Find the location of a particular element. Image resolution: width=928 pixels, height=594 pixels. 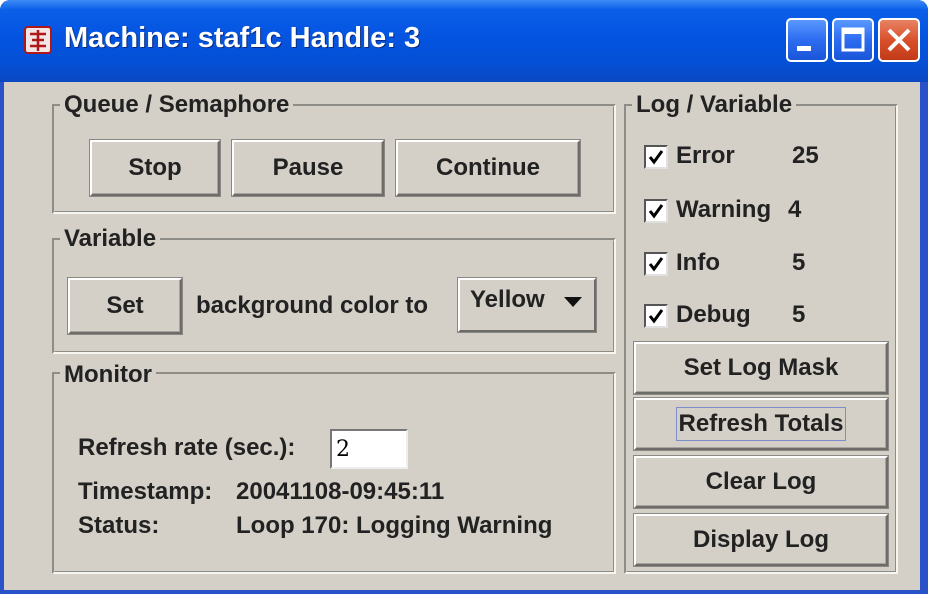

refresh-totals-label: Refresh Totals is located at coordinates (761, 424).